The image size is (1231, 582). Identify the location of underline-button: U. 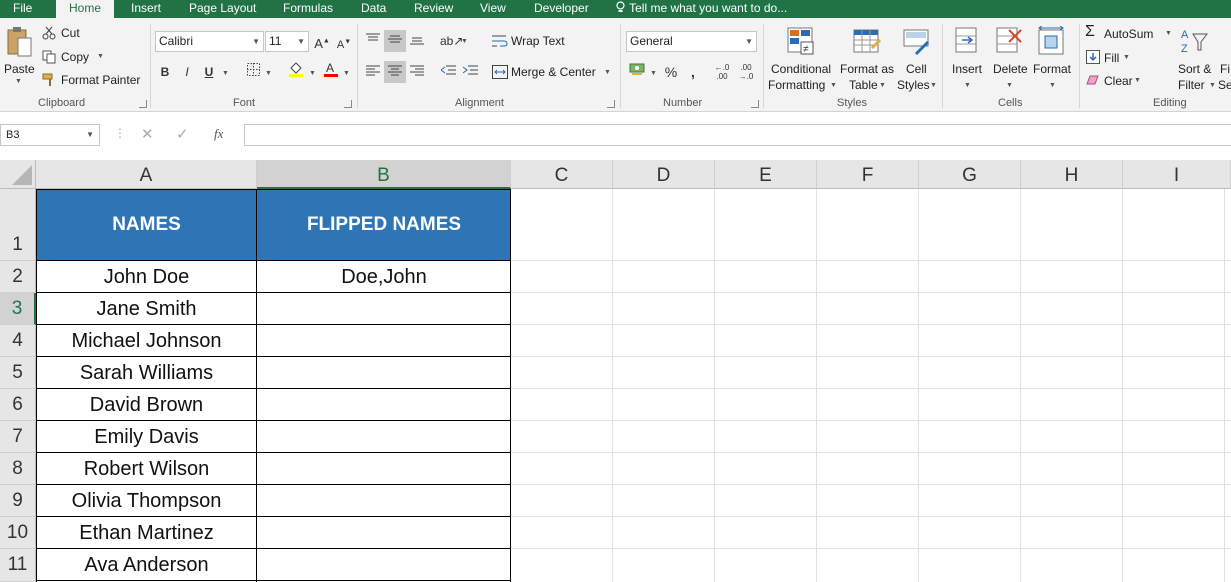
(209, 72).